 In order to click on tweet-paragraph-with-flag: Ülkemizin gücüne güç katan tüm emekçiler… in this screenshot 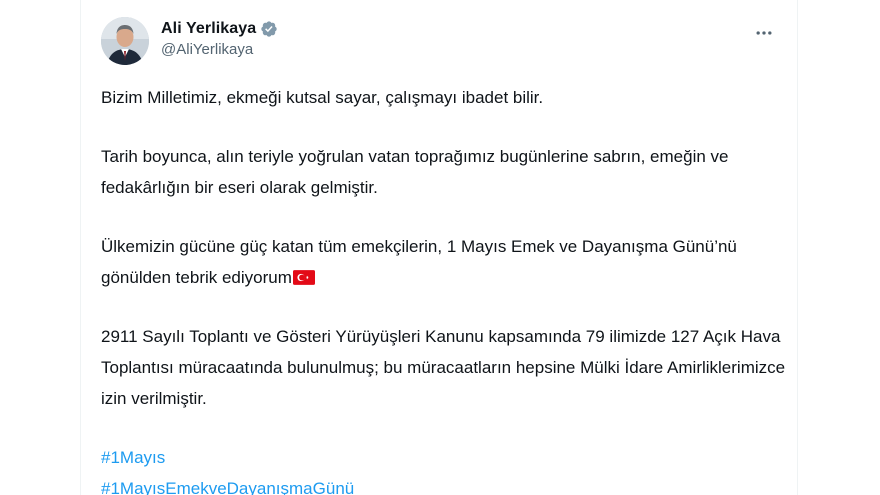, I will do `click(446, 262)`.